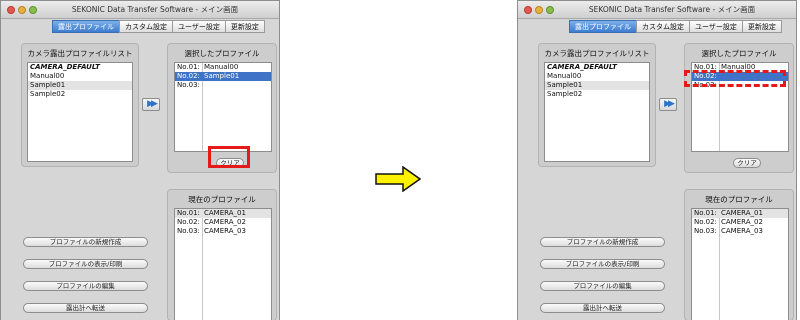 This screenshot has height=320, width=800. Describe the element at coordinates (229, 157) in the screenshot. I see `clear-button-highlight` at that location.